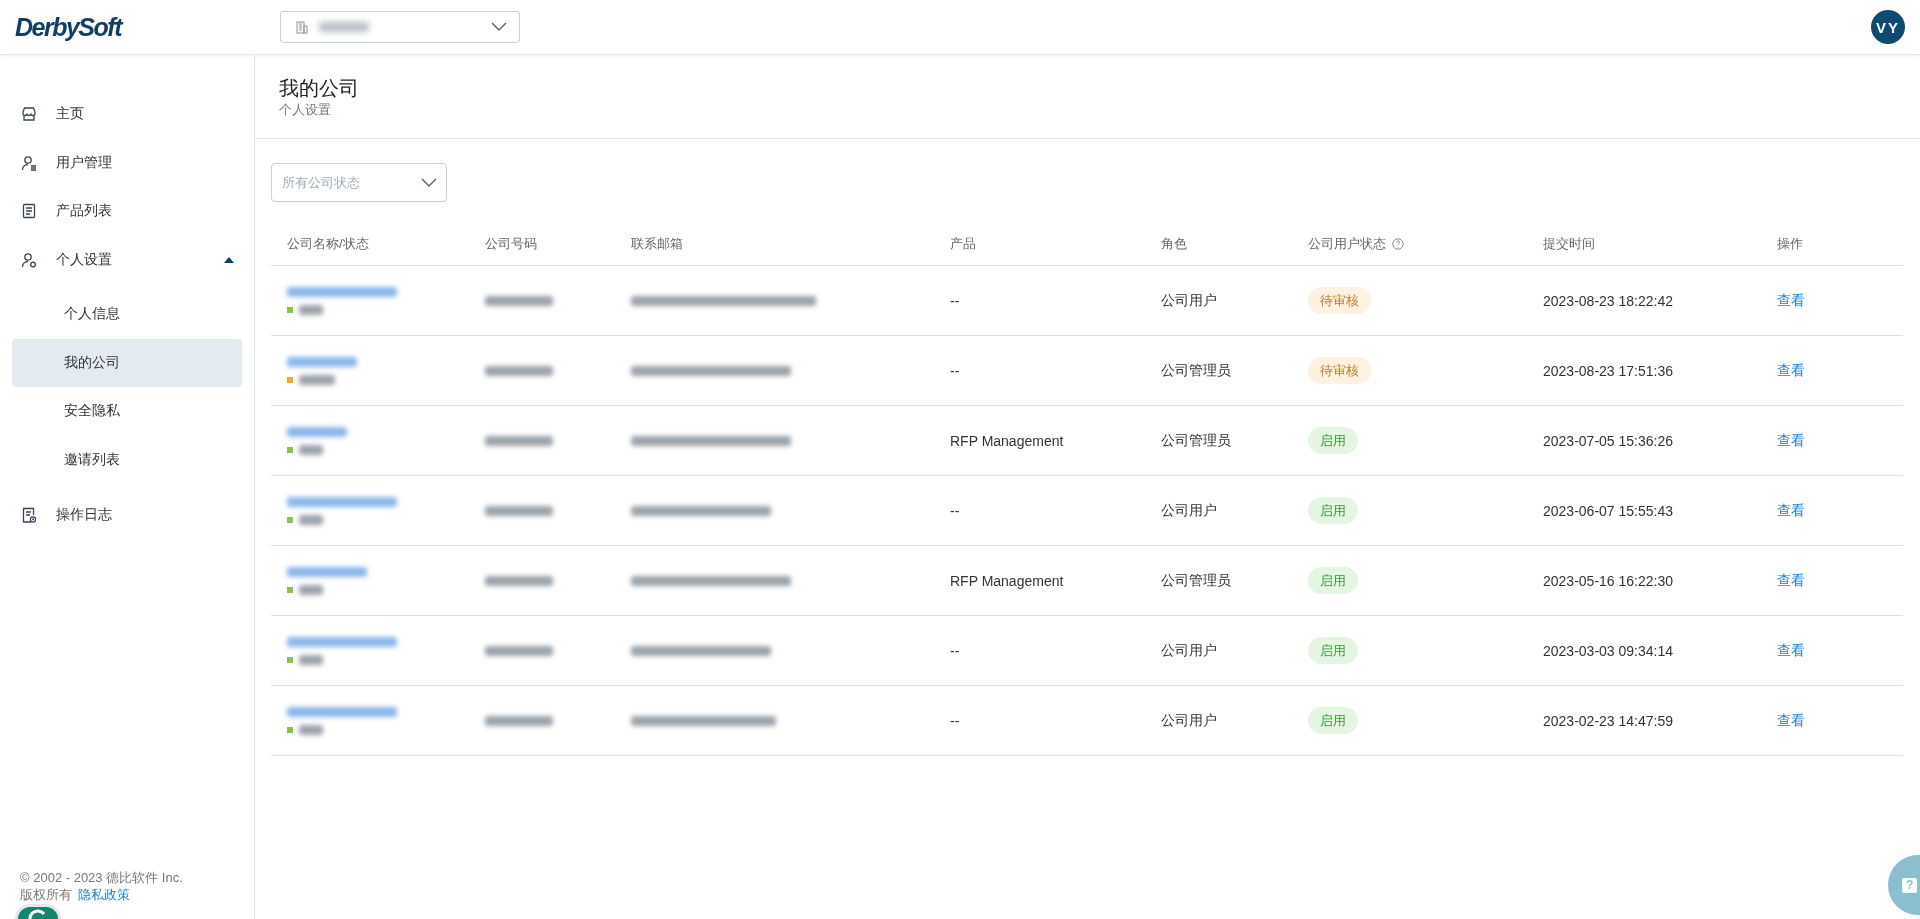 The image size is (1920, 919). I want to click on column-header: 角色, so click(1174, 243).